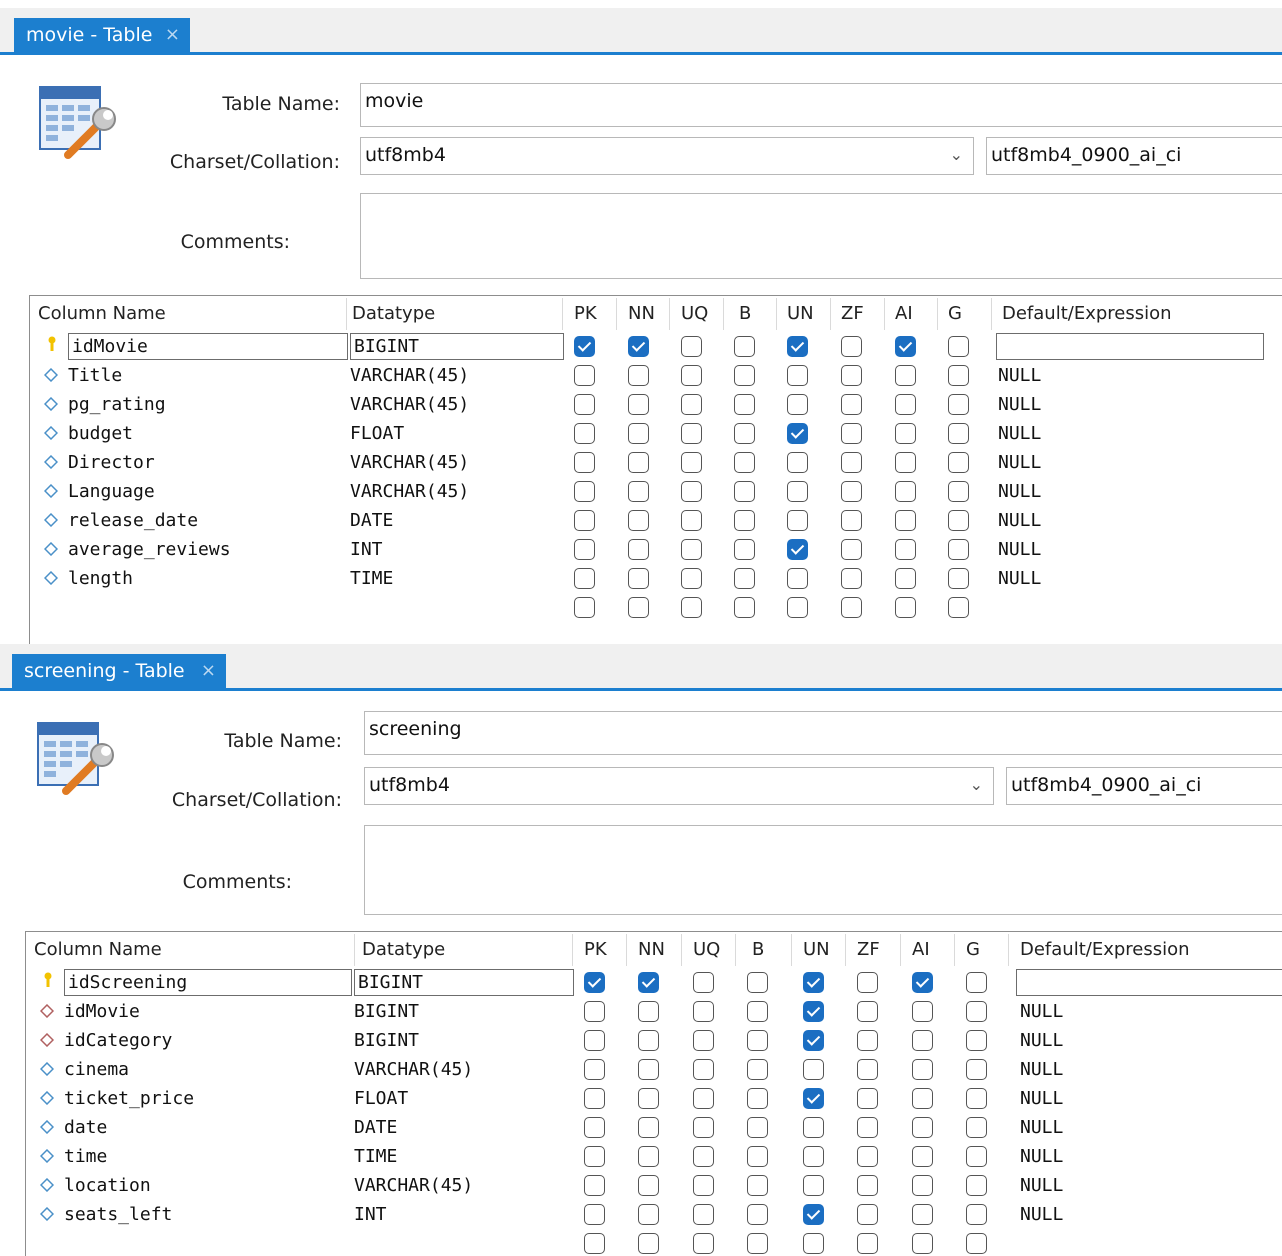 The width and height of the screenshot is (1282, 1256). I want to click on header-nn: NN, so click(637, 314).